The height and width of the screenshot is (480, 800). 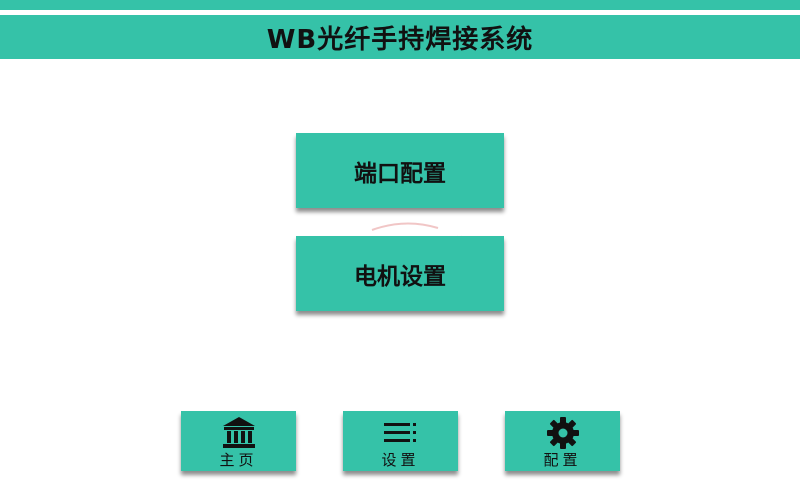 What do you see at coordinates (563, 433) in the screenshot?
I see `gear-icon` at bounding box center [563, 433].